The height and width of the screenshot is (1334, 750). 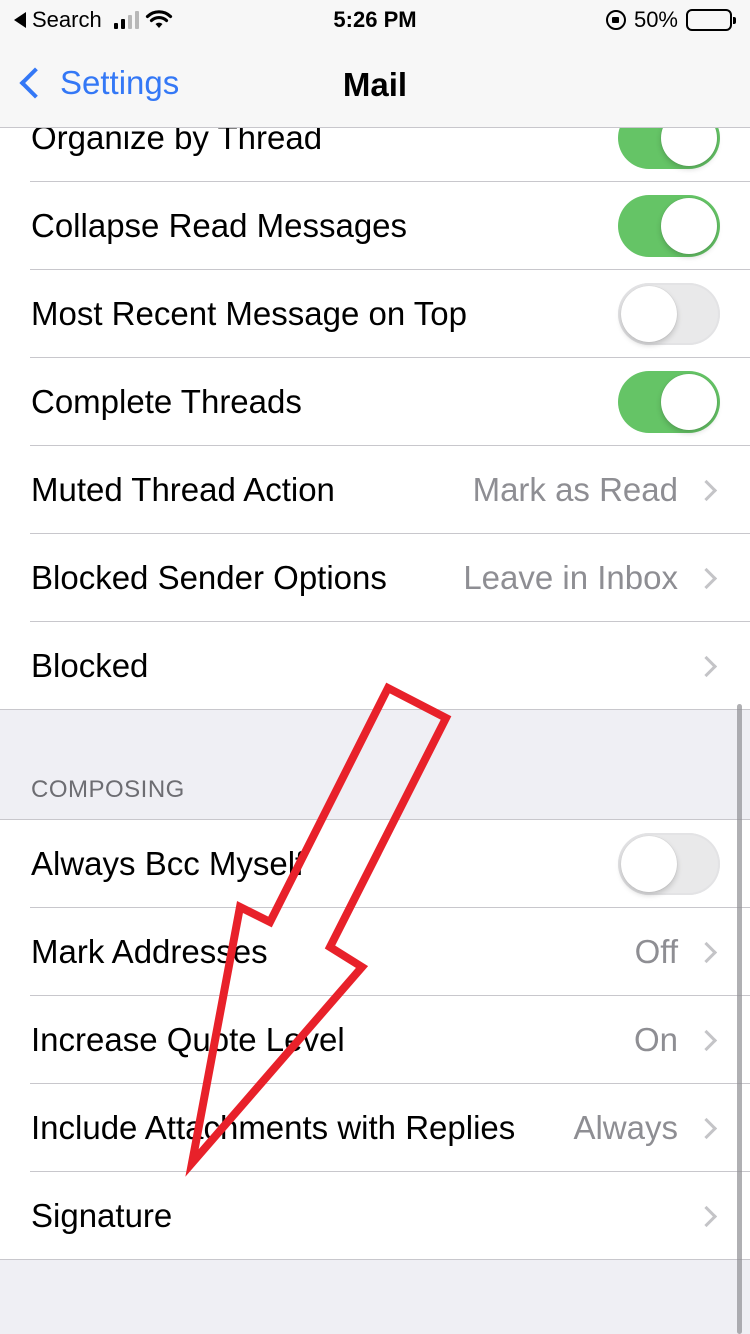 I want to click on row-mark-addresses: Mark Addresses Off, so click(x=375, y=952).